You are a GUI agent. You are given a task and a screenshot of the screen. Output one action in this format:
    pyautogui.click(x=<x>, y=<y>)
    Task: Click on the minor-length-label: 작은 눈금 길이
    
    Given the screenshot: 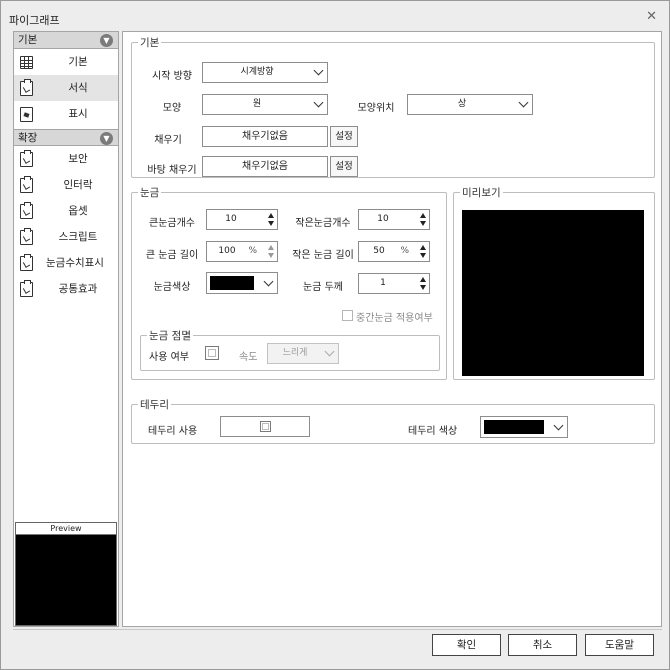 What is the action you would take?
    pyautogui.click(x=323, y=255)
    